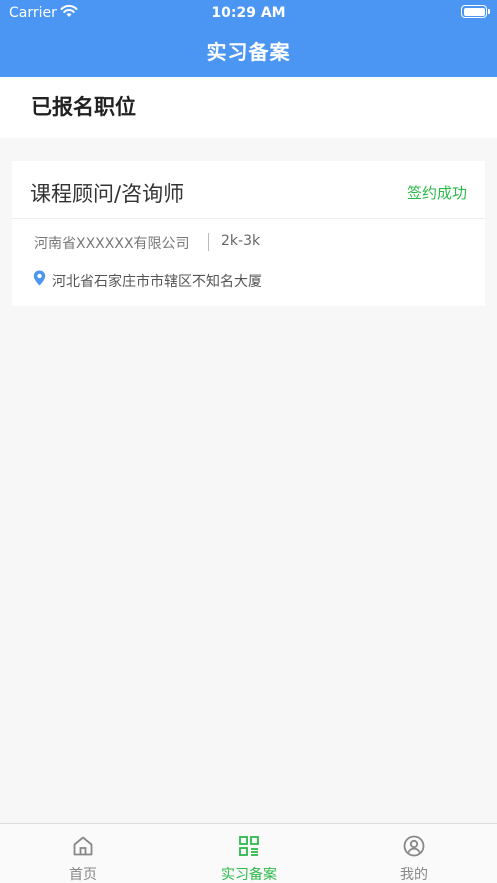 The width and height of the screenshot is (497, 883). Describe the element at coordinates (39, 278) in the screenshot. I see `location-pin-icon` at that location.